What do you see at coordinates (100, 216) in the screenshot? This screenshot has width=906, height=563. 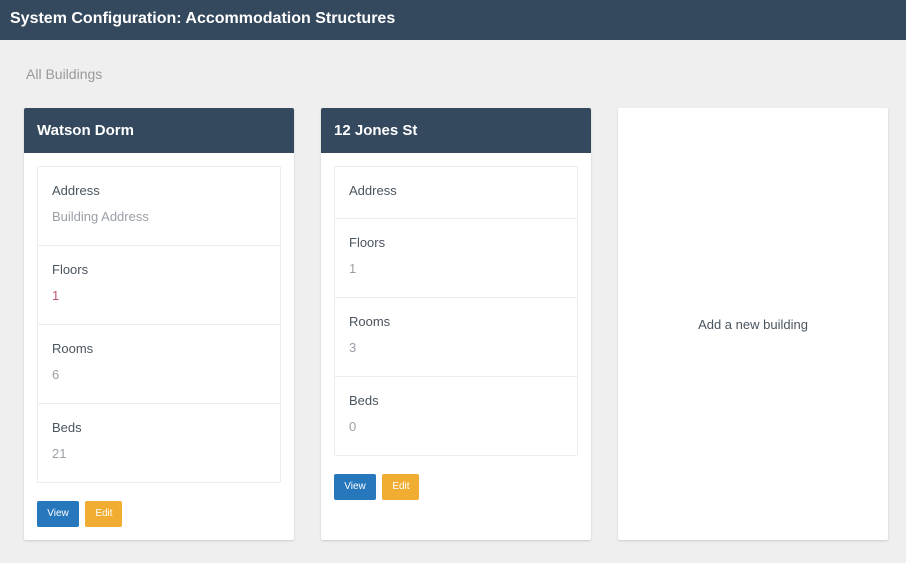 I see `field-value: Building Address` at bounding box center [100, 216].